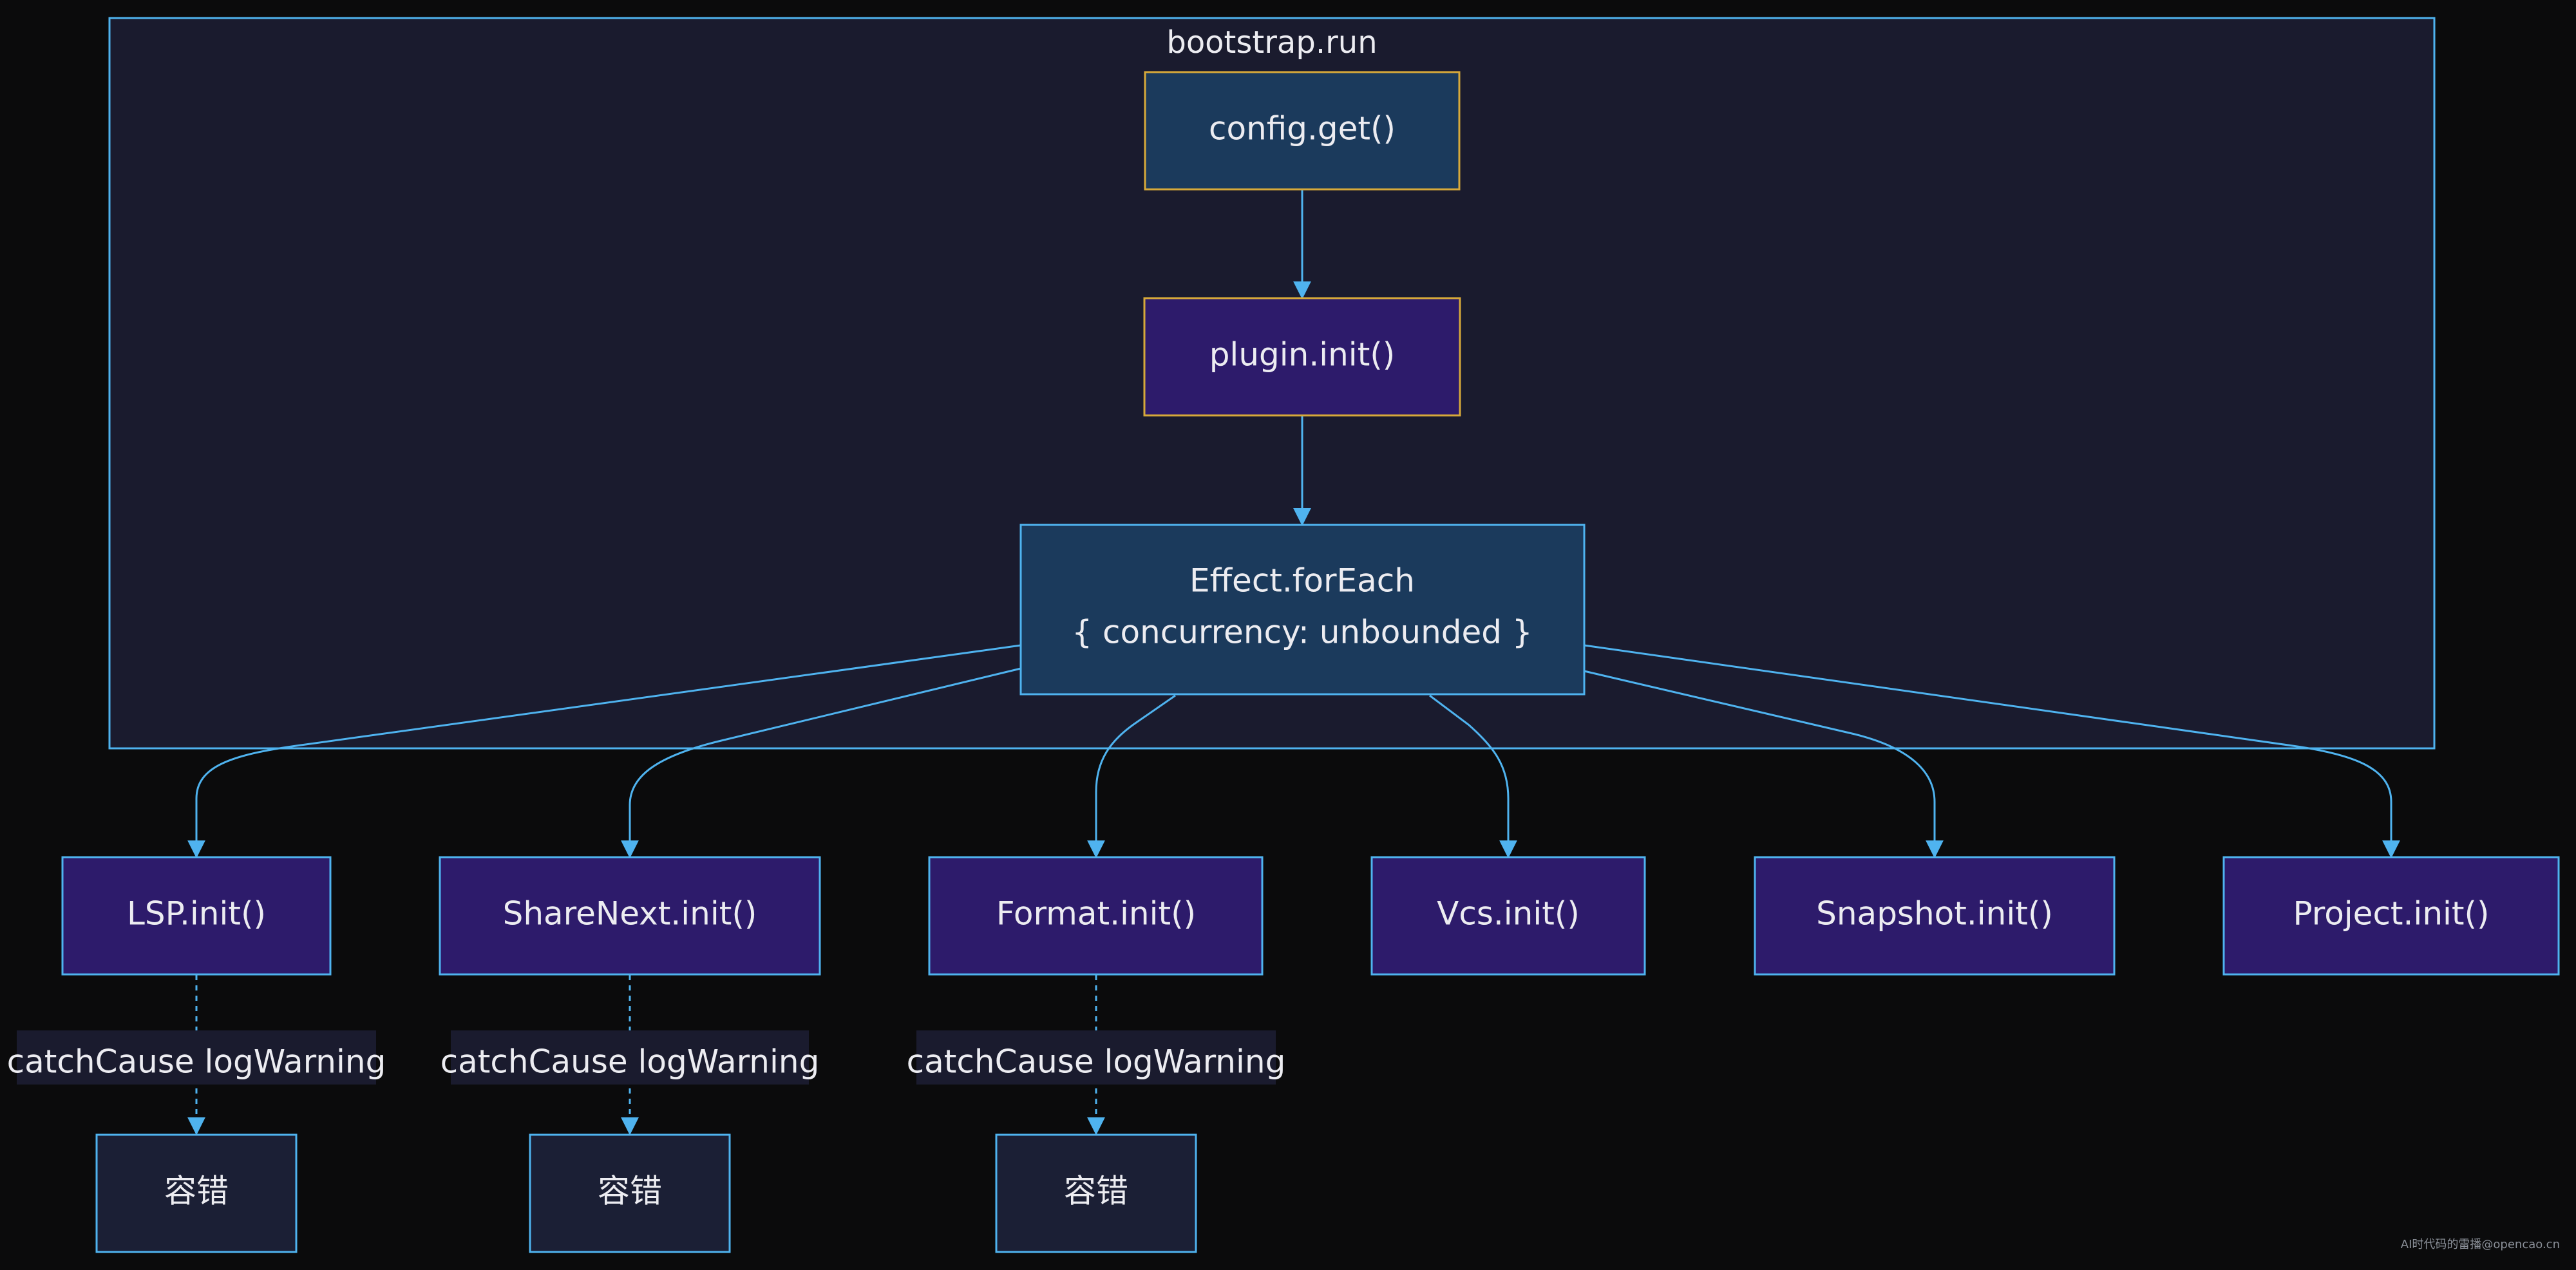 The image size is (2576, 1270). I want to click on node-lsp-init-label: LSP.init(), so click(197, 914).